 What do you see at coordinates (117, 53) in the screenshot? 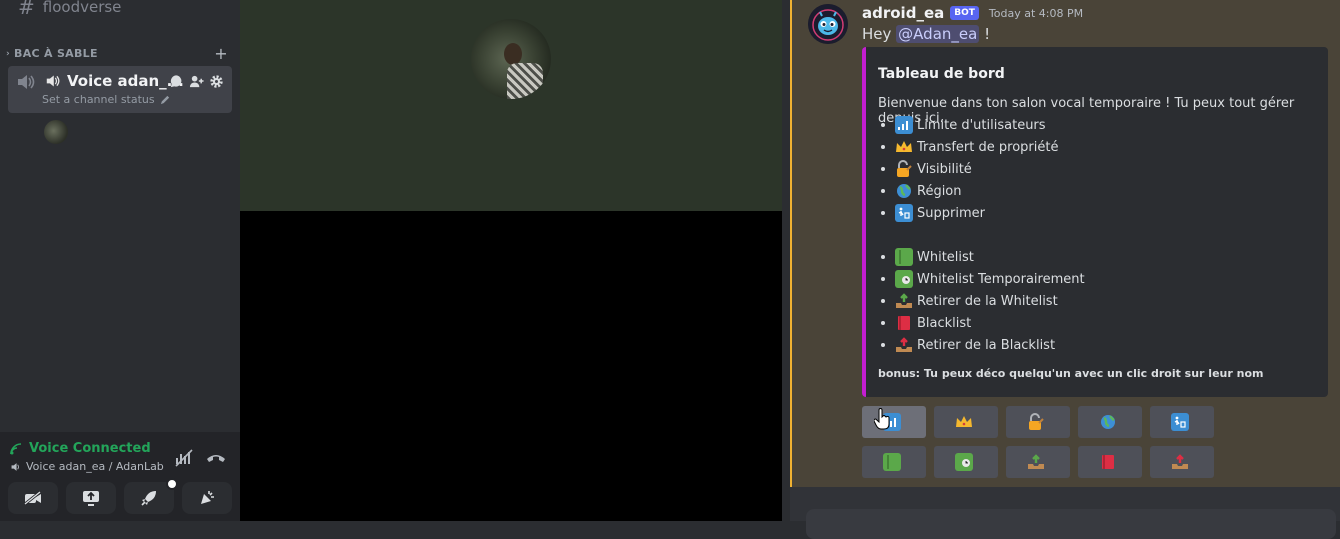
I see `category-header: › BAC À SABLE +` at bounding box center [117, 53].